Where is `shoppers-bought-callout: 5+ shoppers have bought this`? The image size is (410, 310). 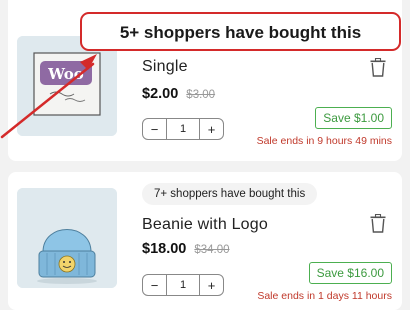
shoppers-bought-callout: 5+ shoppers have bought this is located at coordinates (240, 31).